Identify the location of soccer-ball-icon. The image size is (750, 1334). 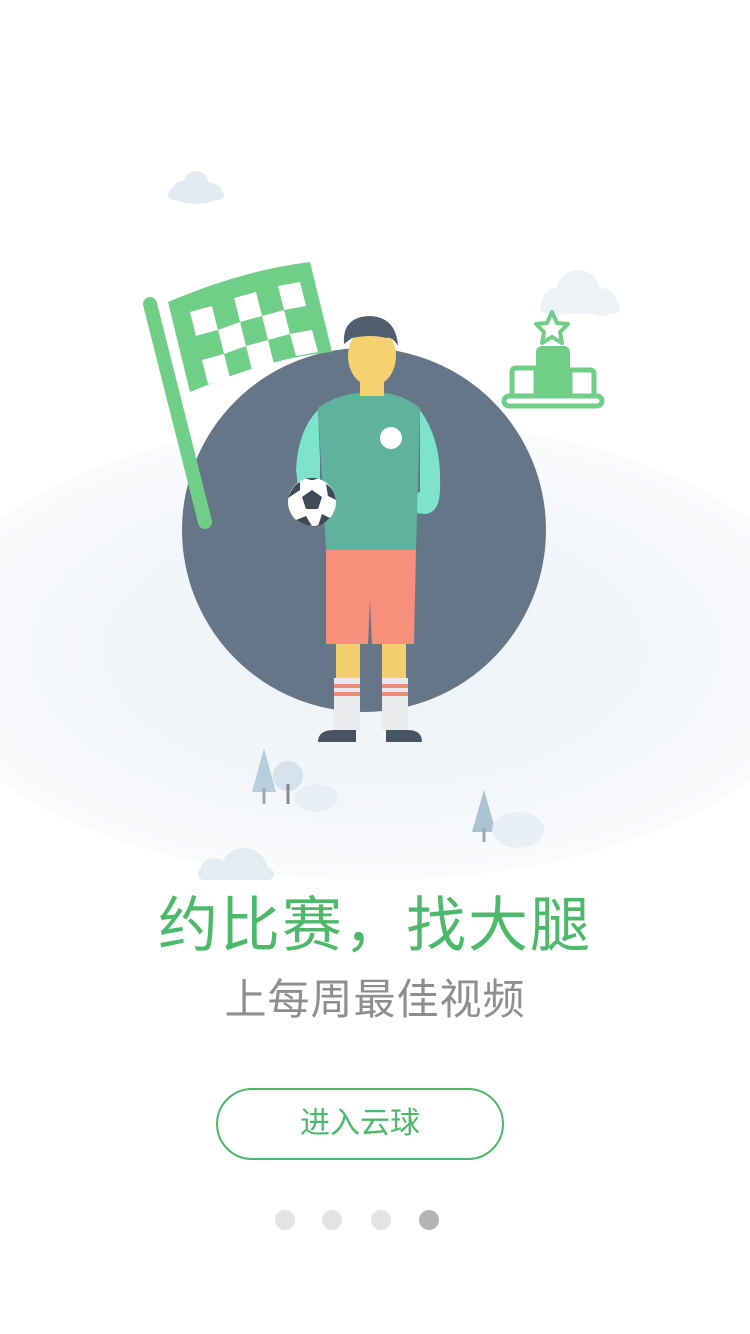
(312, 502).